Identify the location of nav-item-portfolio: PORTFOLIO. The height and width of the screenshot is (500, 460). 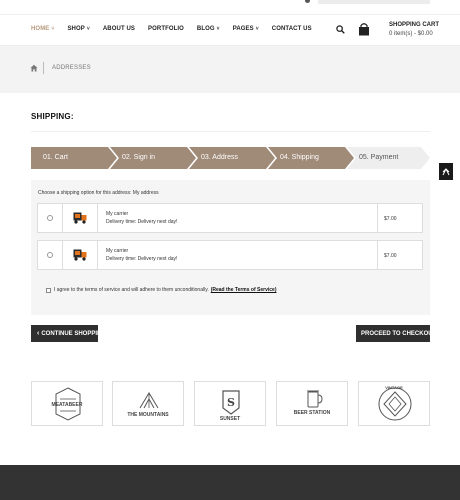
(166, 29).